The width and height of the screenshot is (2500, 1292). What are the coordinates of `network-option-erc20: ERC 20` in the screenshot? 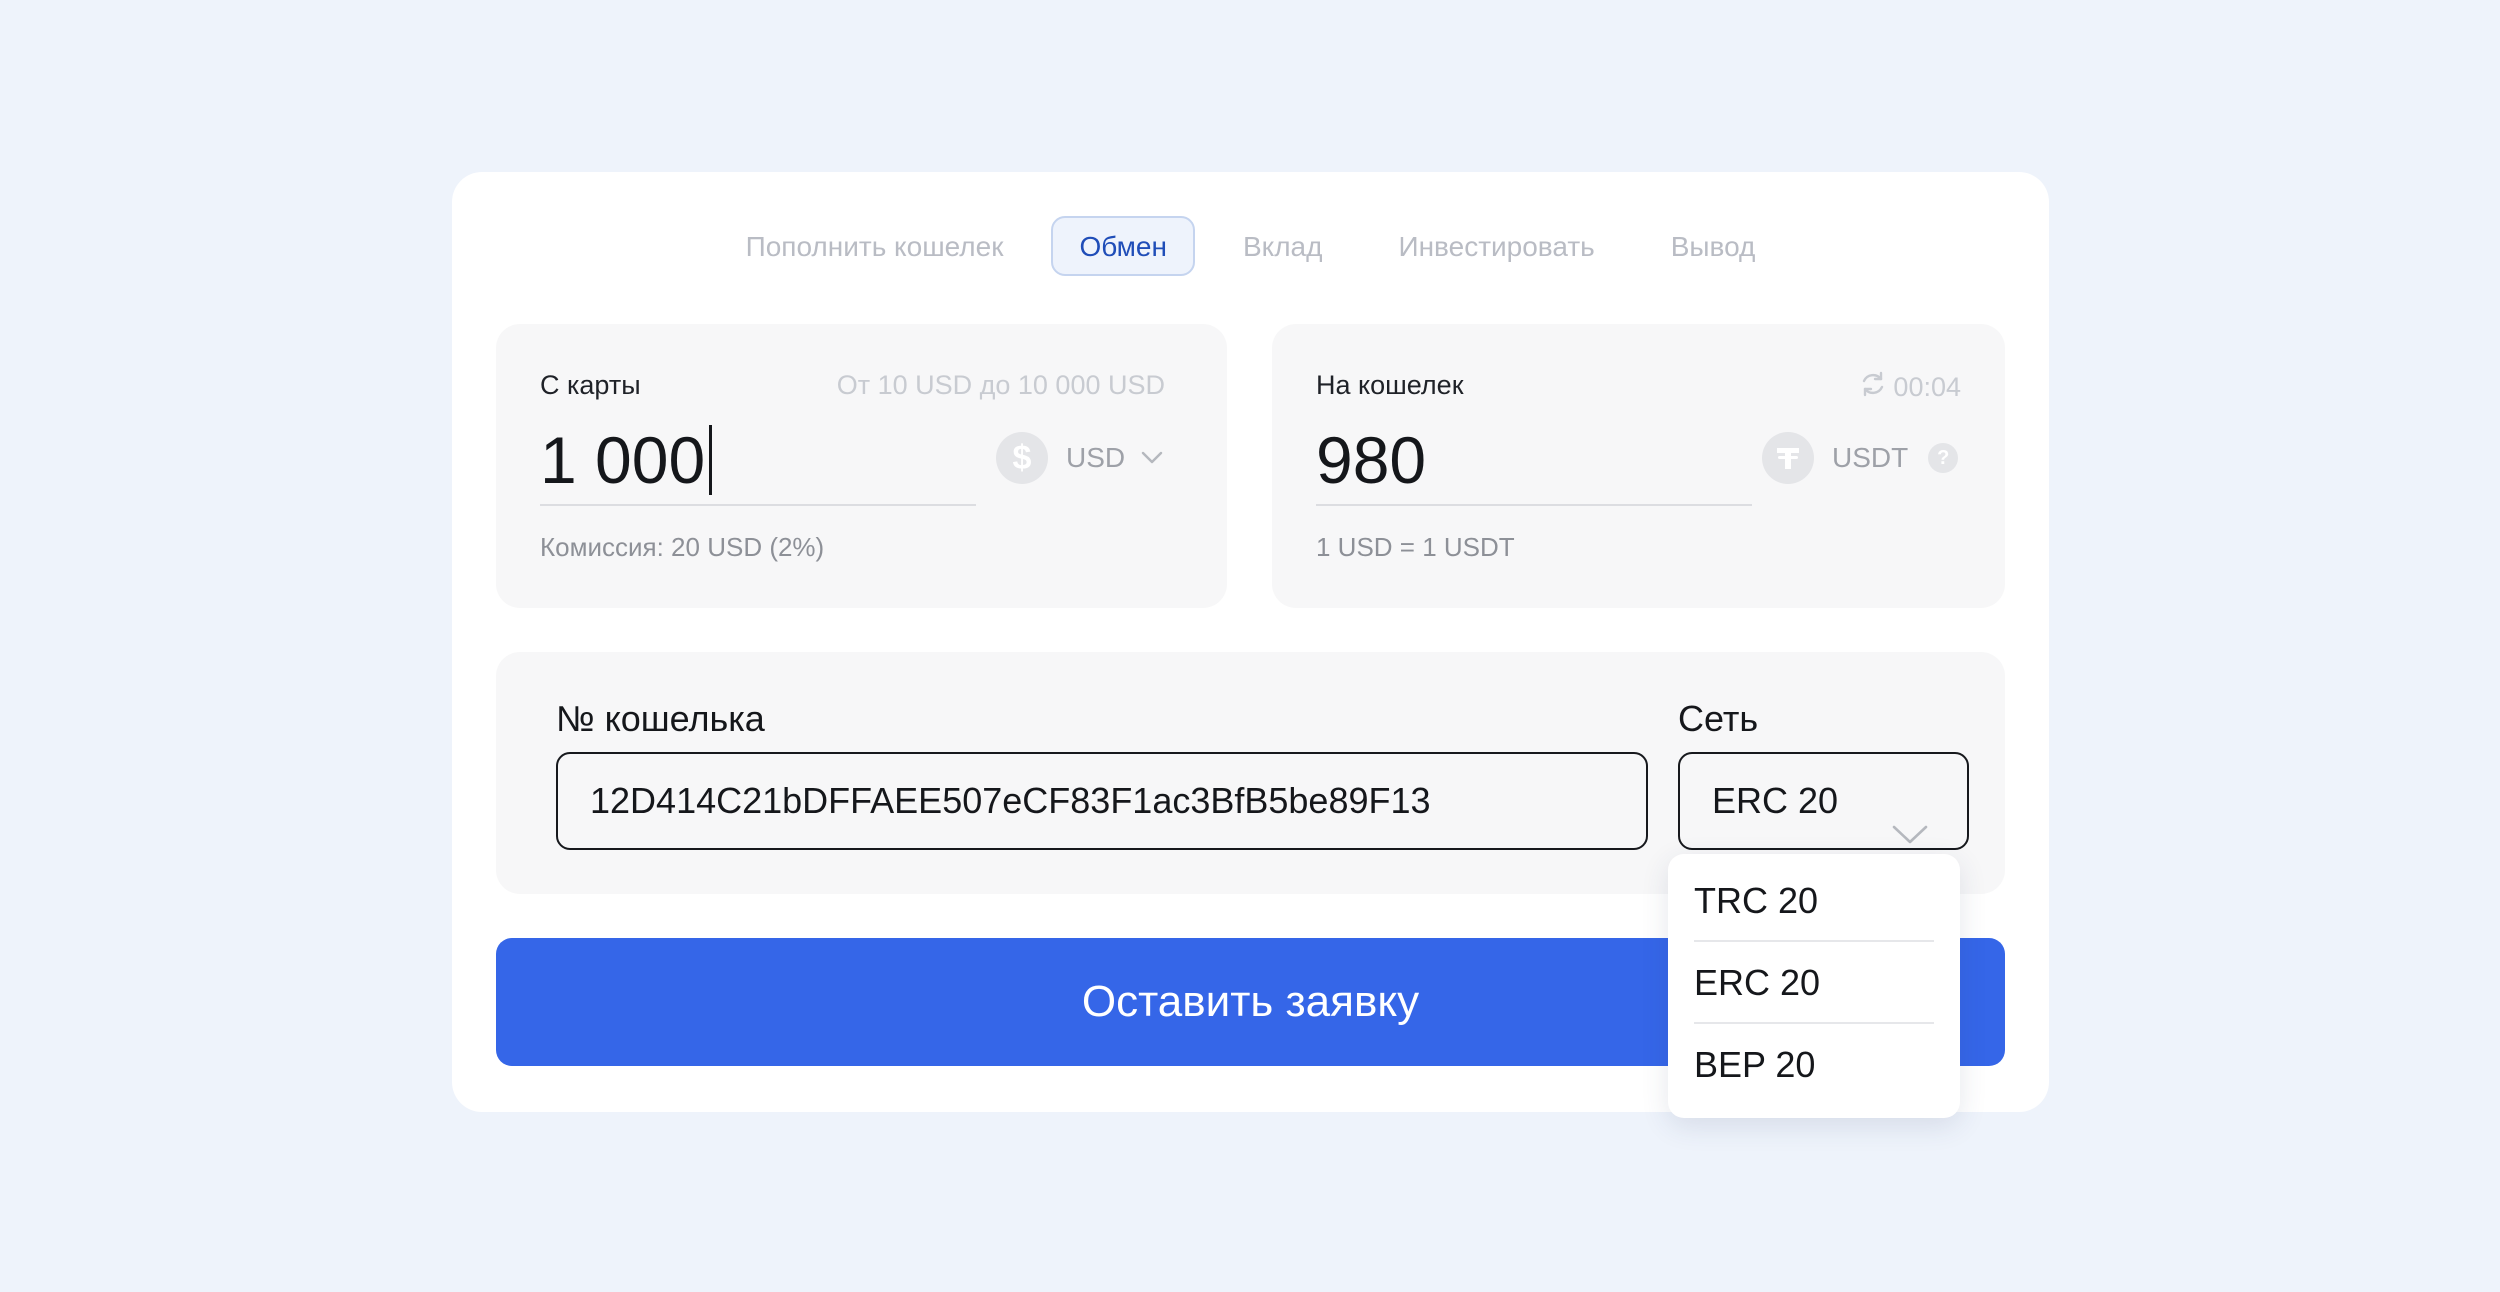 It's located at (1814, 983).